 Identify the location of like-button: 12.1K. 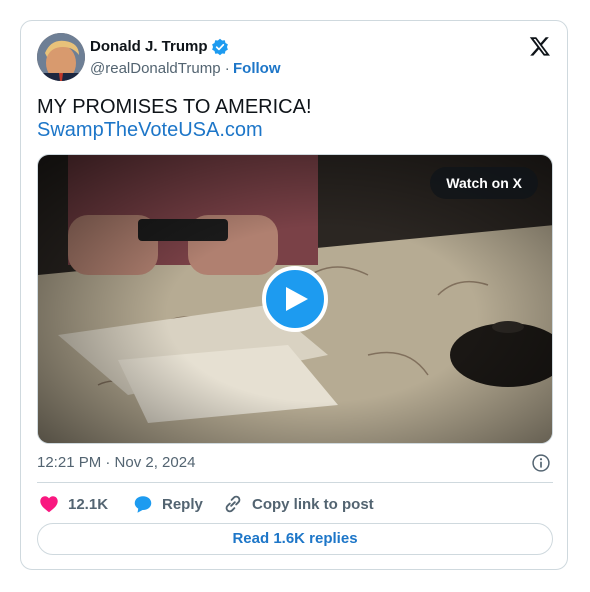
(73, 504).